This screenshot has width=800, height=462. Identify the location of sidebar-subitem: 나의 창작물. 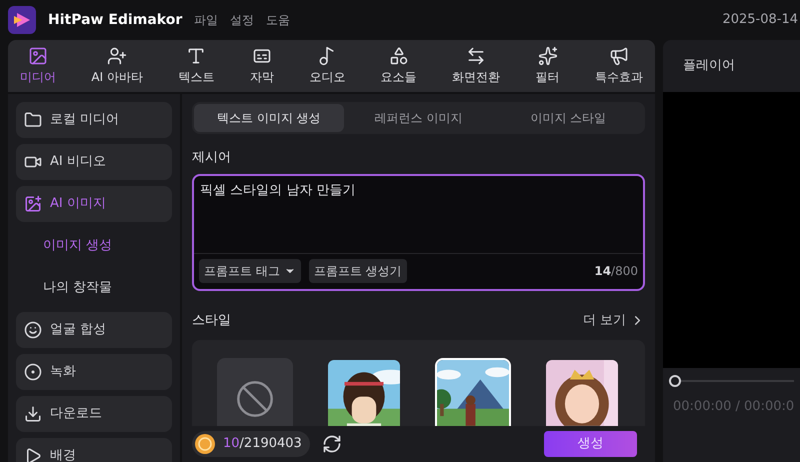
(94, 288).